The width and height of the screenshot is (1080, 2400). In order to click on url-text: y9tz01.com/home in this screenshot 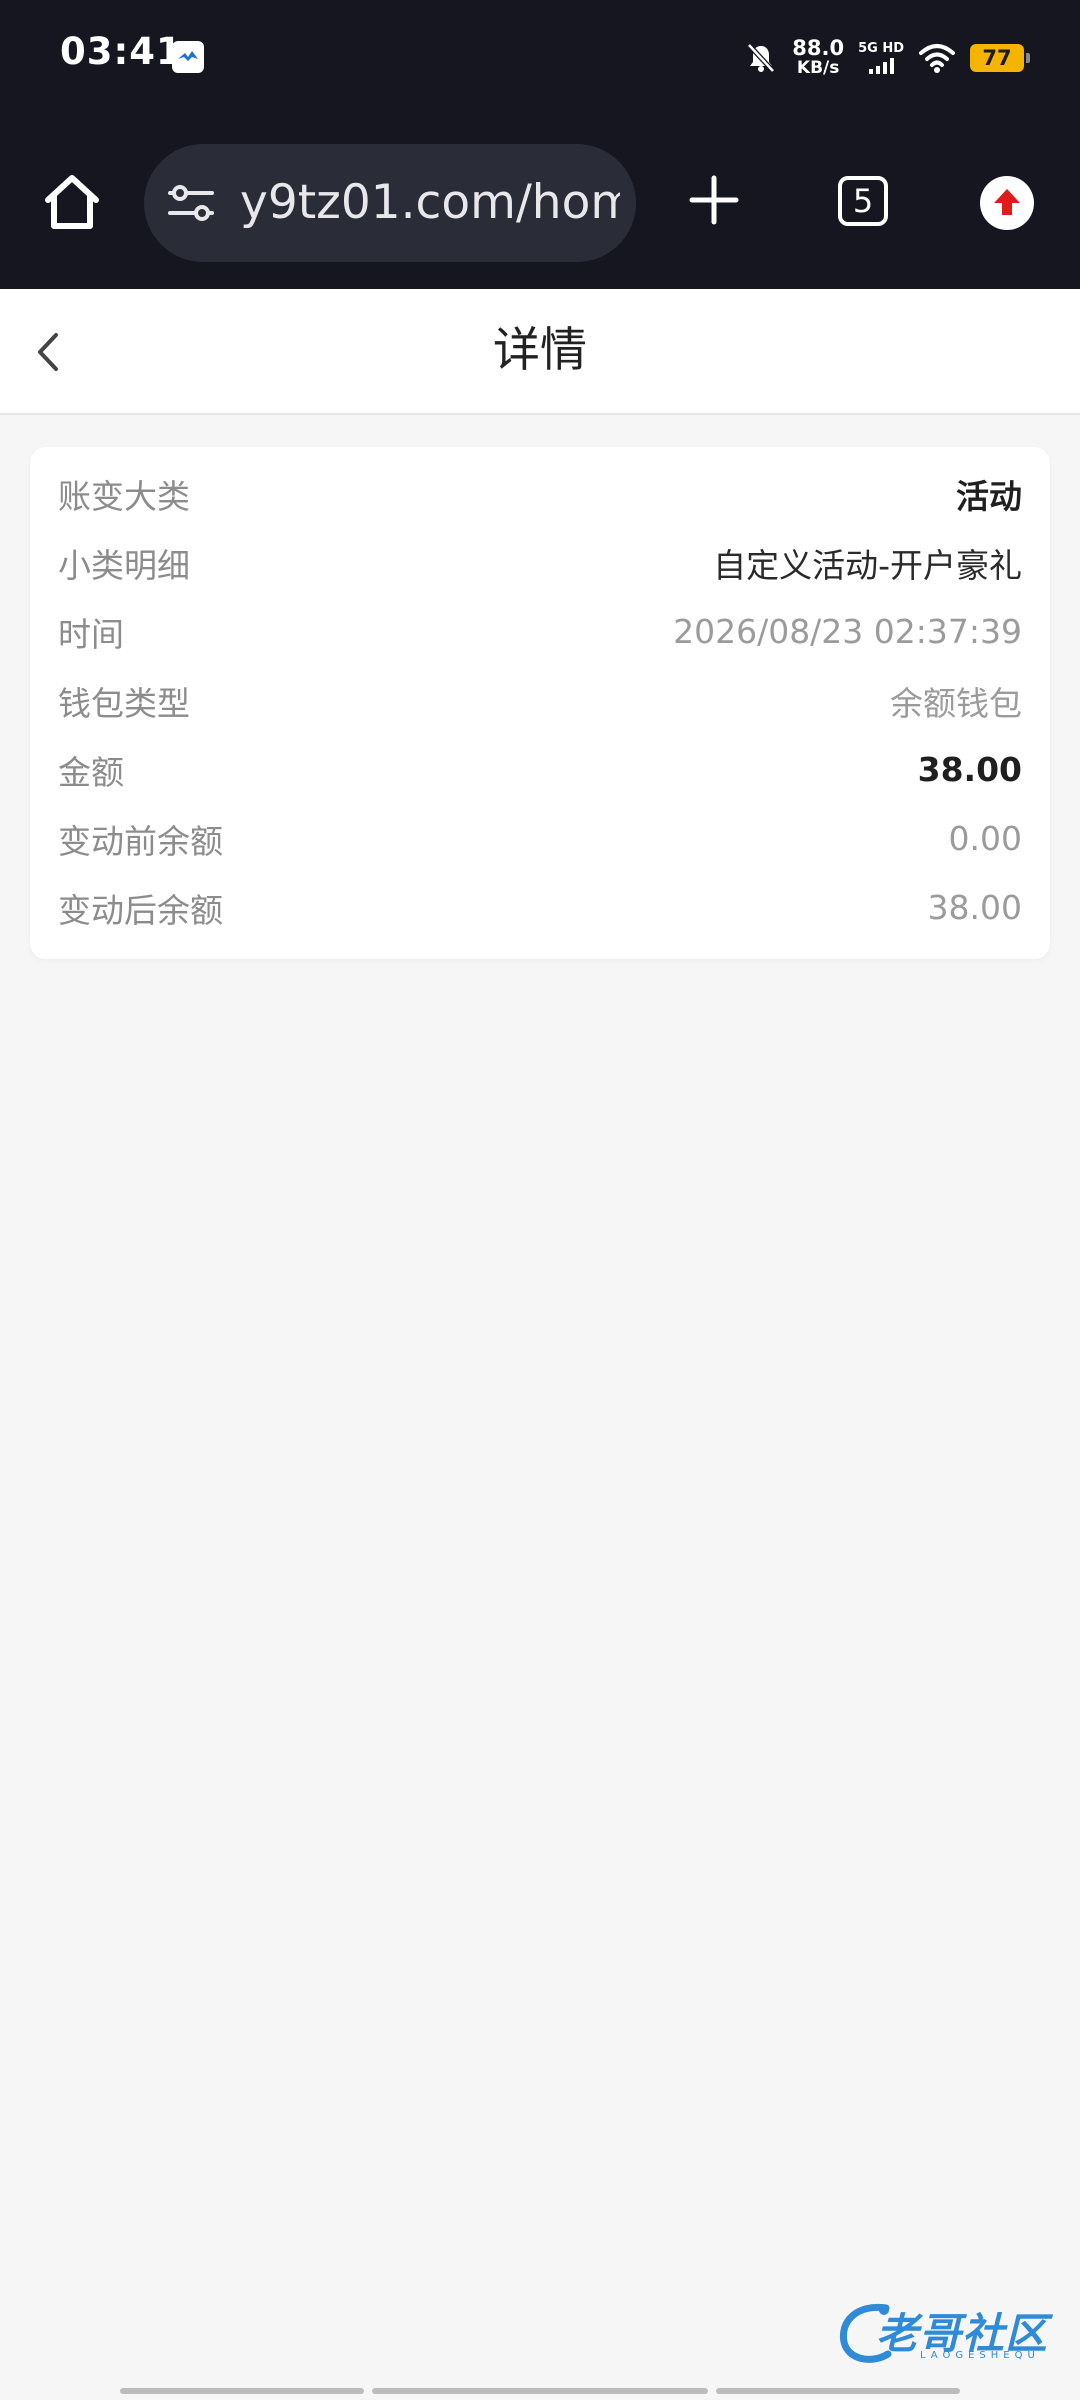, I will do `click(430, 203)`.